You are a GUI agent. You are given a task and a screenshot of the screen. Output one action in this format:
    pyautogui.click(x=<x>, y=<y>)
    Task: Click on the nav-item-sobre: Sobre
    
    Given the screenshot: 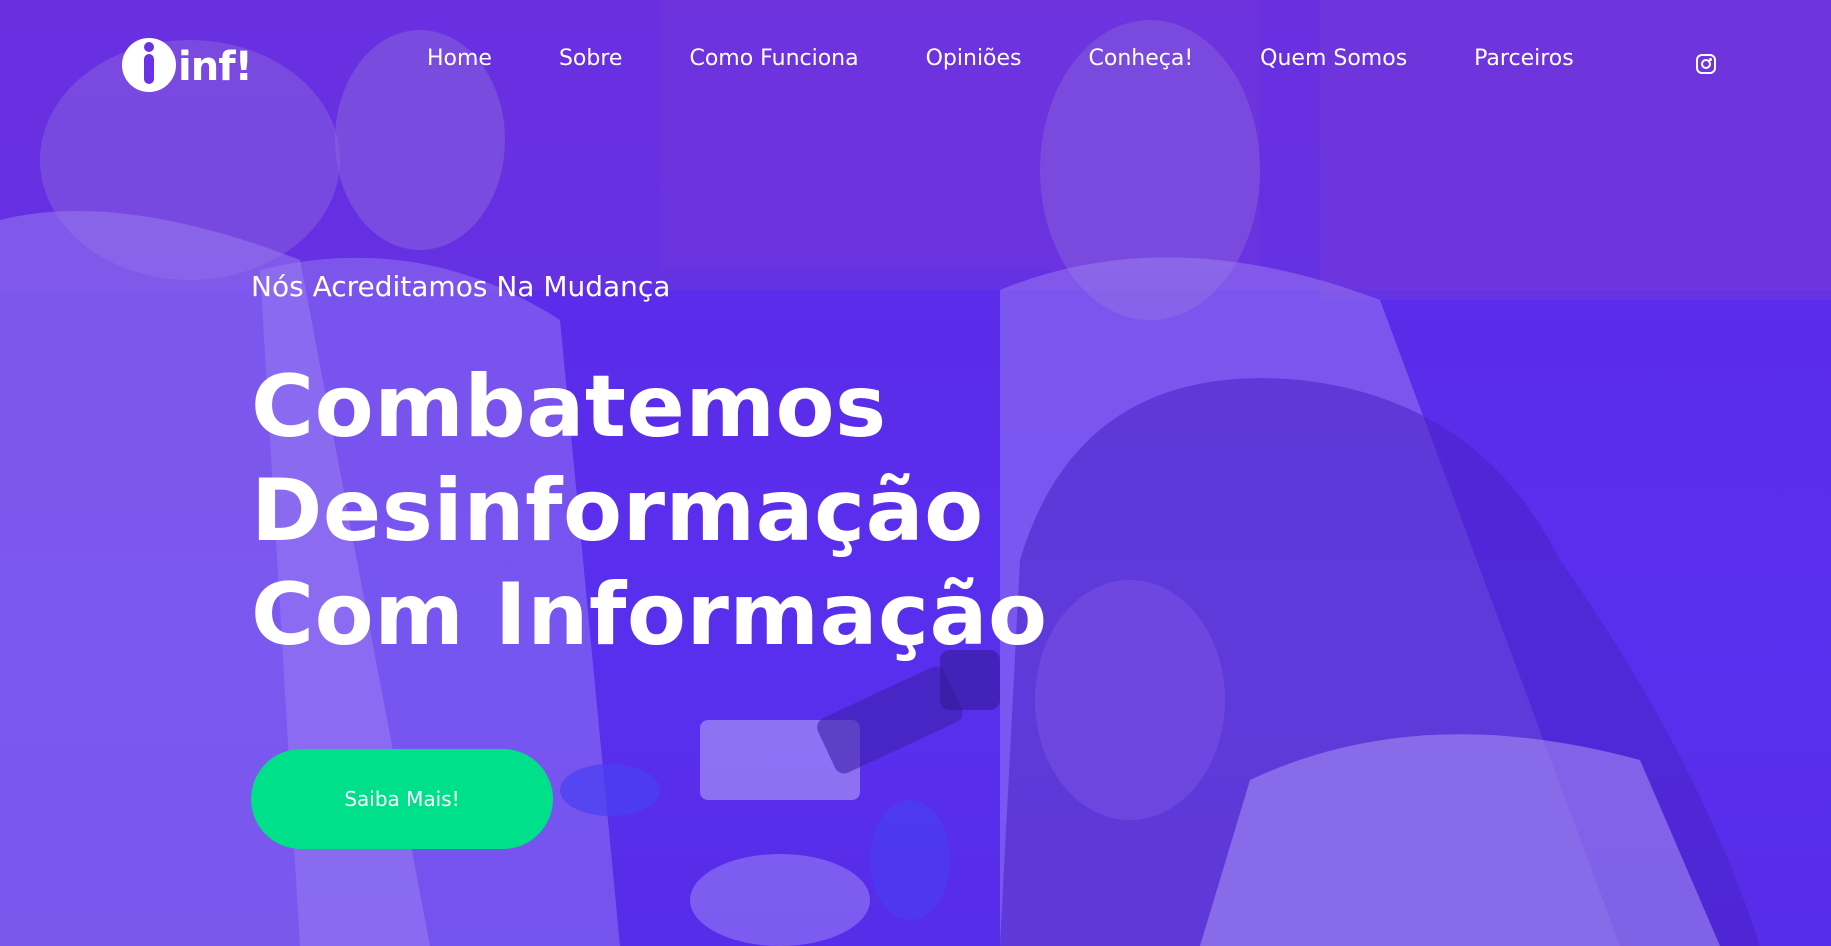 What is the action you would take?
    pyautogui.click(x=591, y=58)
    